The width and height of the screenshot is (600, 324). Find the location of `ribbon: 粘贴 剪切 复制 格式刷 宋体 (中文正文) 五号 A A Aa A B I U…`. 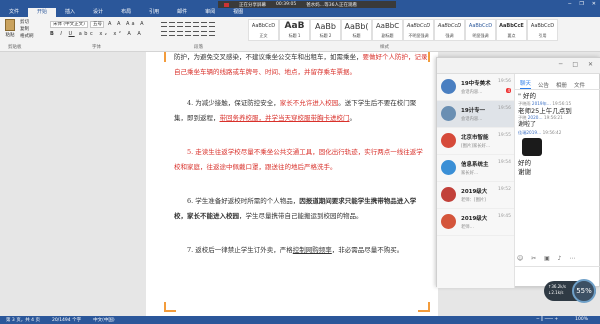

ribbon: 粘贴 剪切 复制 格式刷 宋体 (中文正文) 五号 A A Aa A B I U… is located at coordinates (300, 34).